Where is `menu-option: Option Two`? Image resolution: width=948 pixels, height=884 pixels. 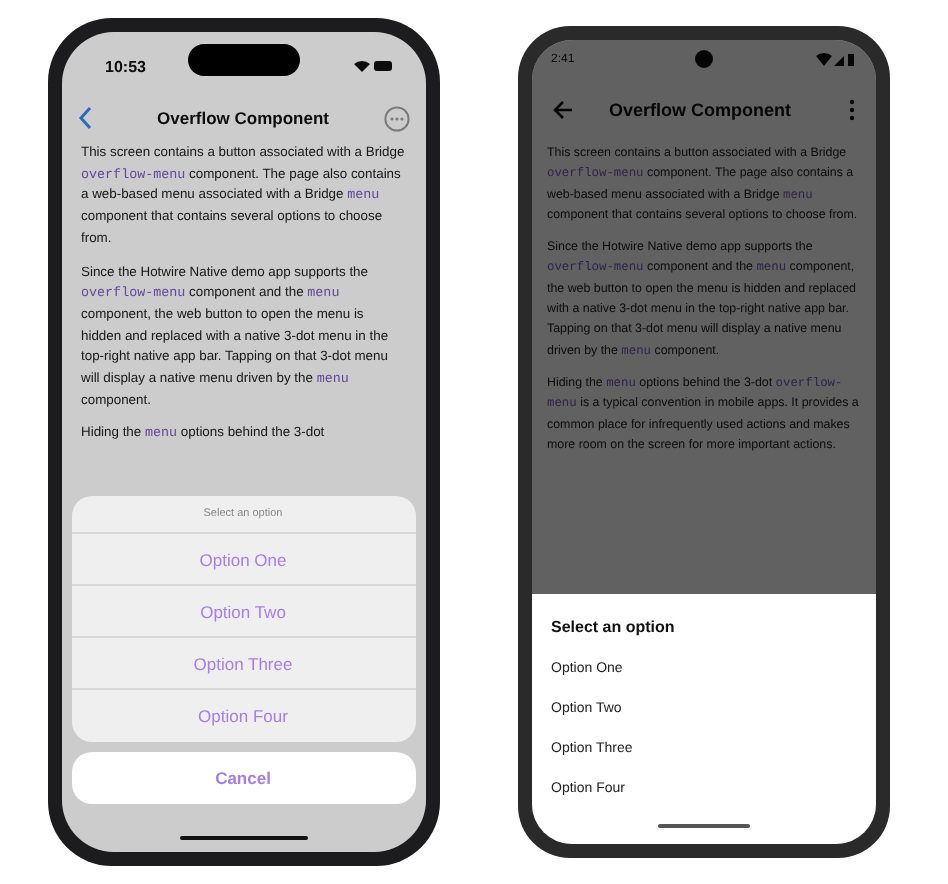 menu-option: Option Two is located at coordinates (243, 612).